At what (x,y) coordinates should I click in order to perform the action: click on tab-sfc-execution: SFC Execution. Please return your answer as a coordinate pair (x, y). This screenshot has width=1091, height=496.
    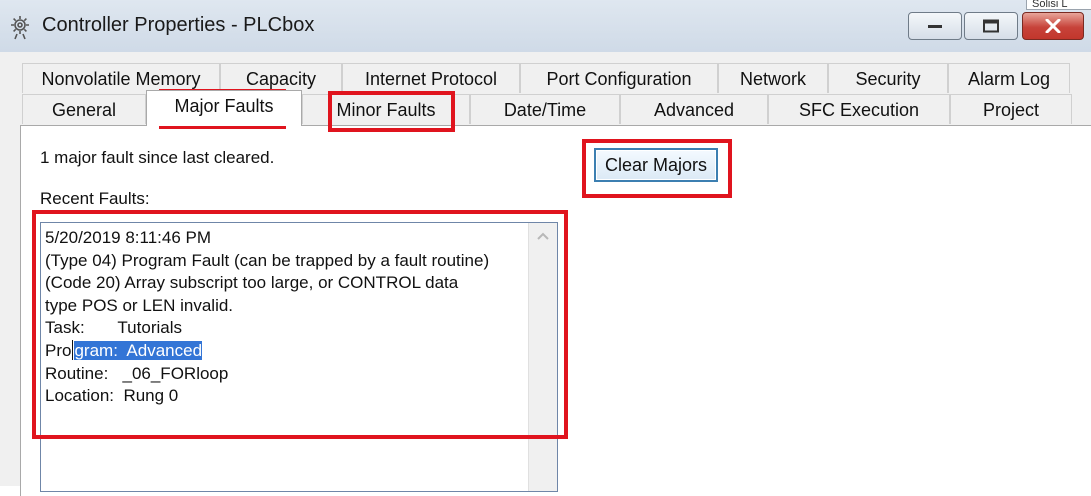
    Looking at the image, I should click on (859, 109).